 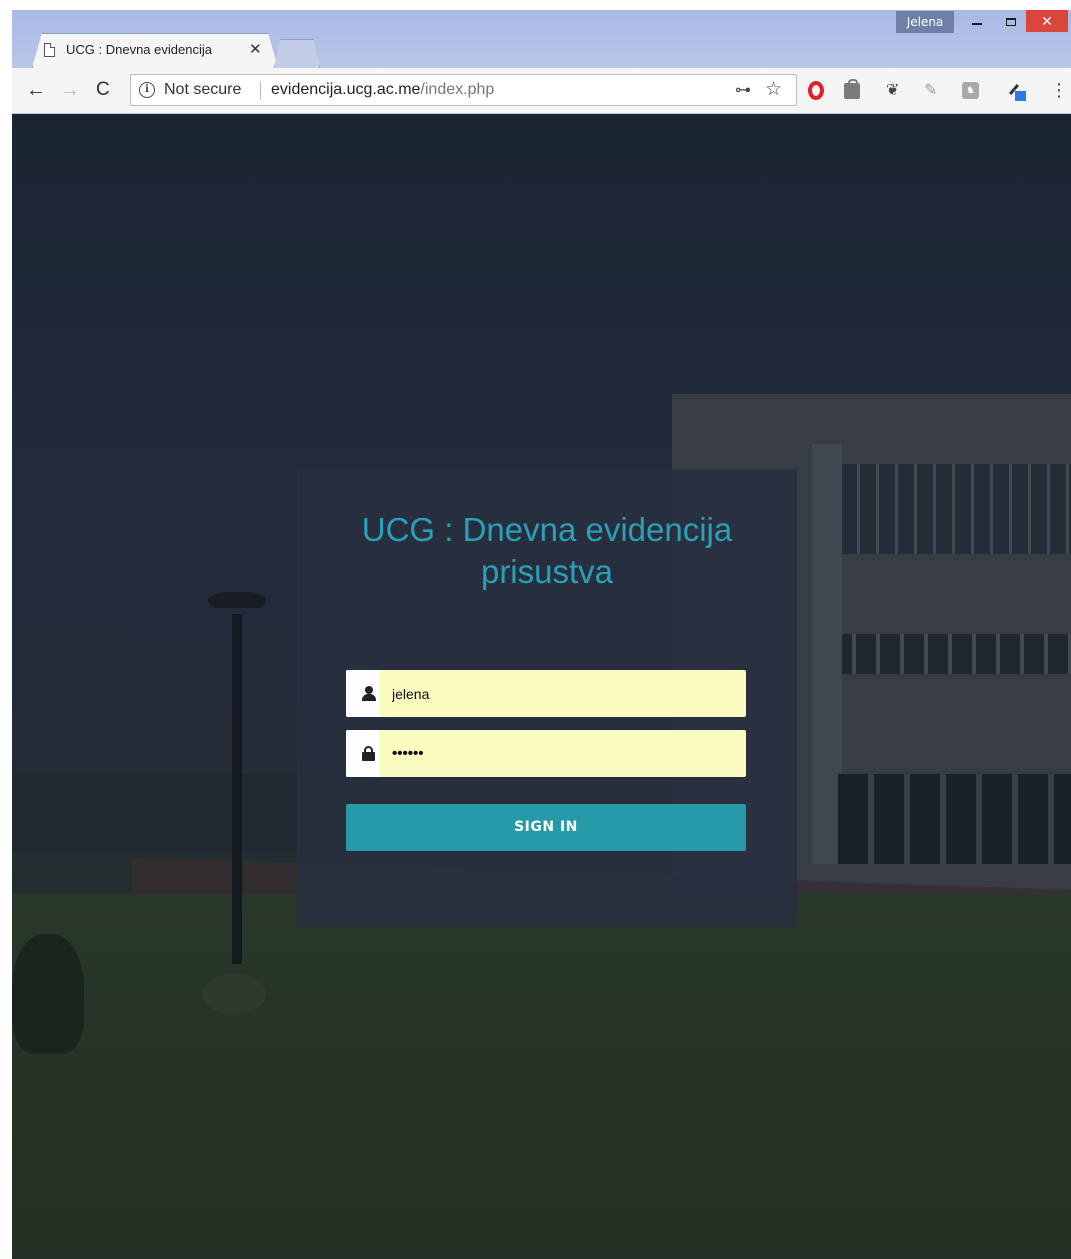 I want to click on pen-icon: ✎, so click(x=934, y=90).